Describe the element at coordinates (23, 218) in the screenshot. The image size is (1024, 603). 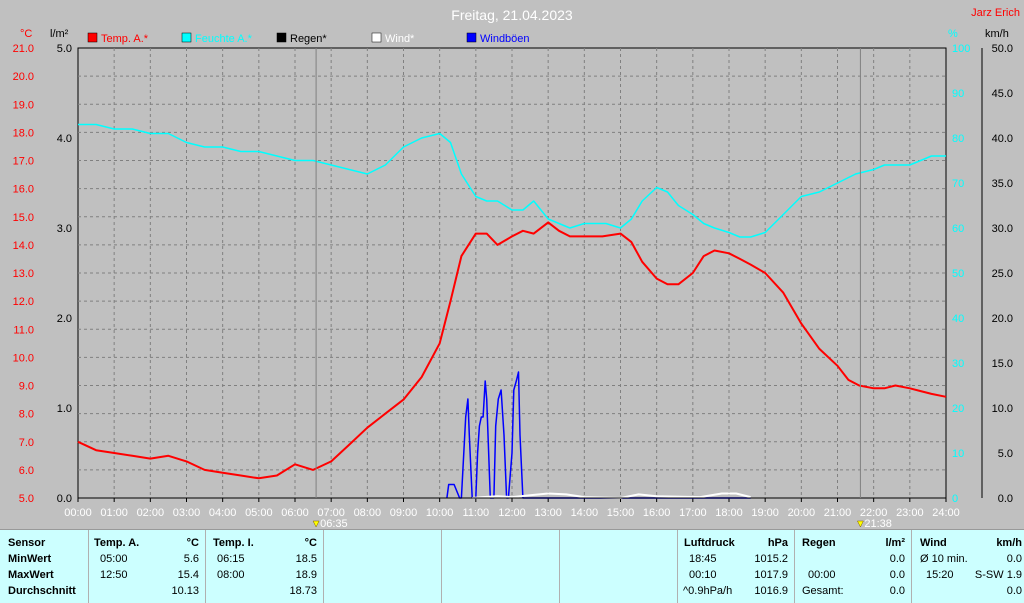
I see `temp-tick-label: 15.0` at that location.